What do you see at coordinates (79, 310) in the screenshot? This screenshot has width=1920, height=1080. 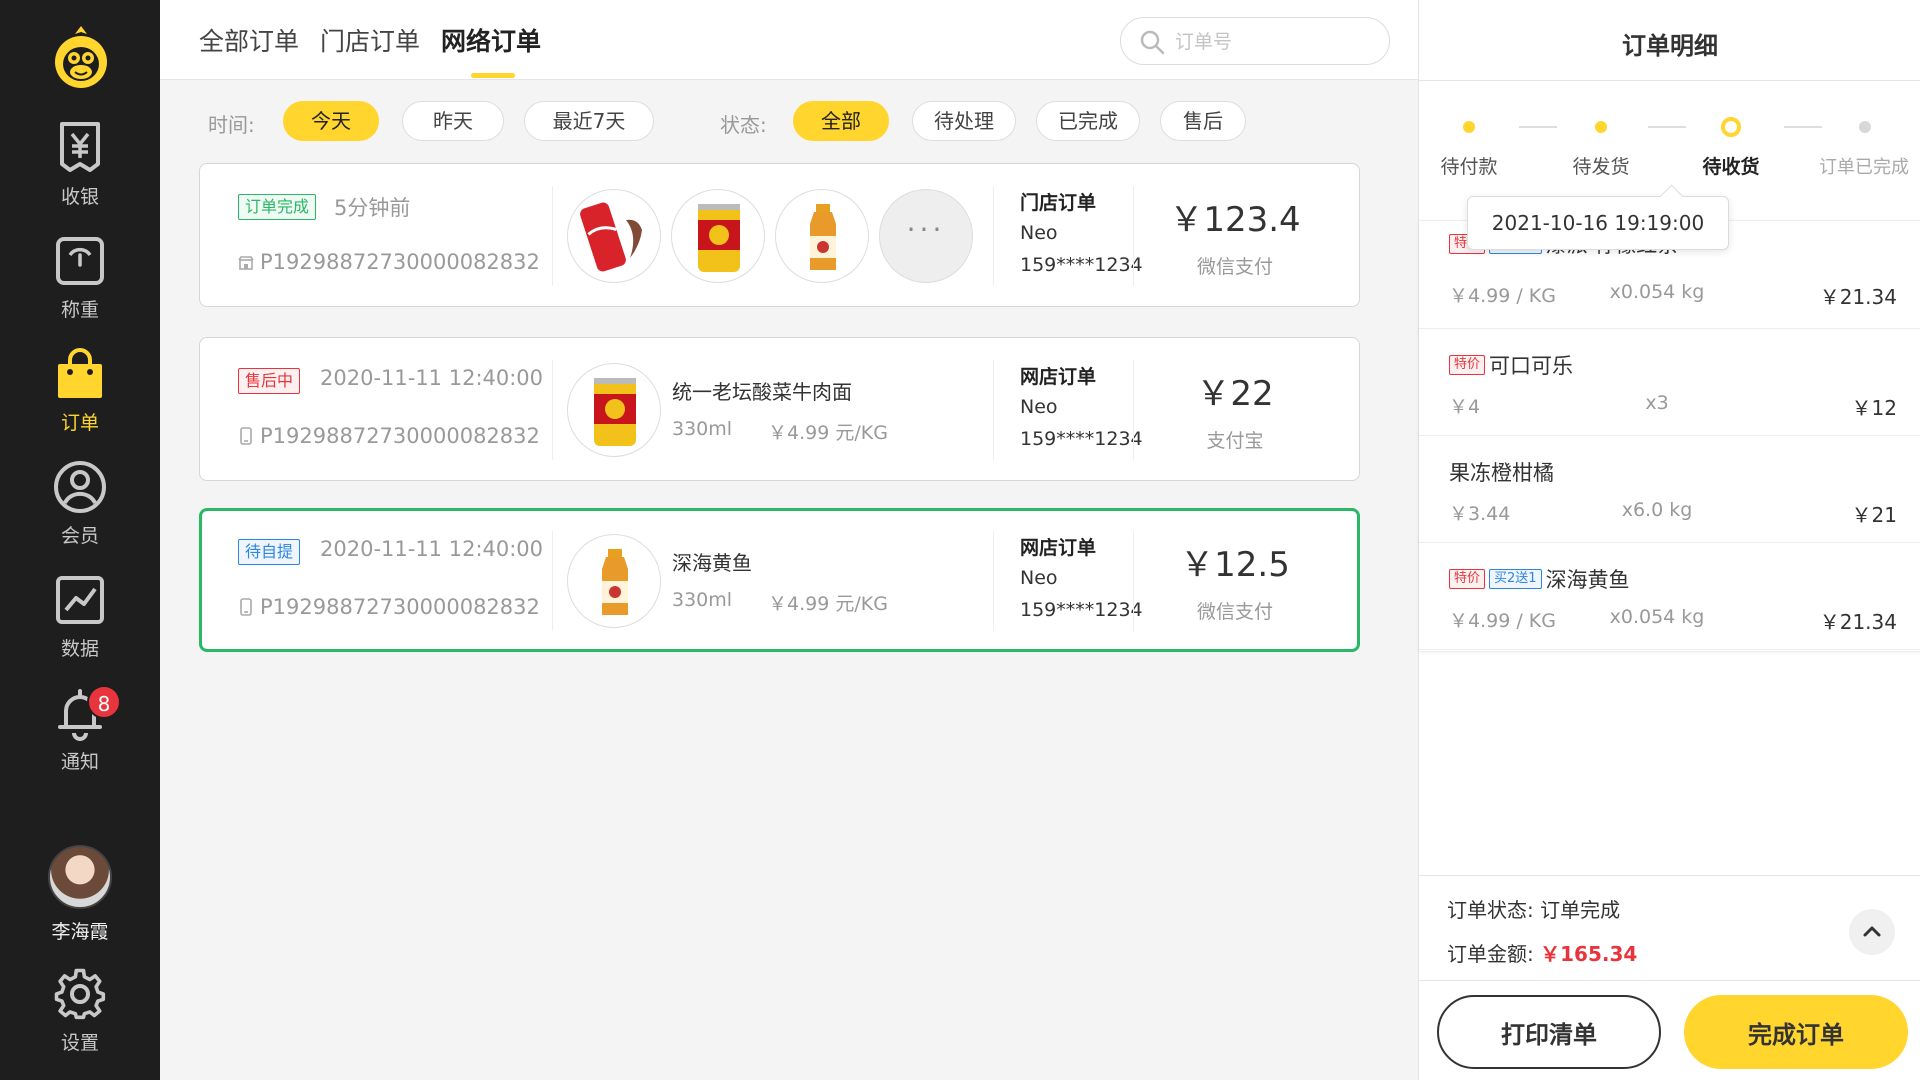 I see `nav-weigh-label: 称重` at bounding box center [79, 310].